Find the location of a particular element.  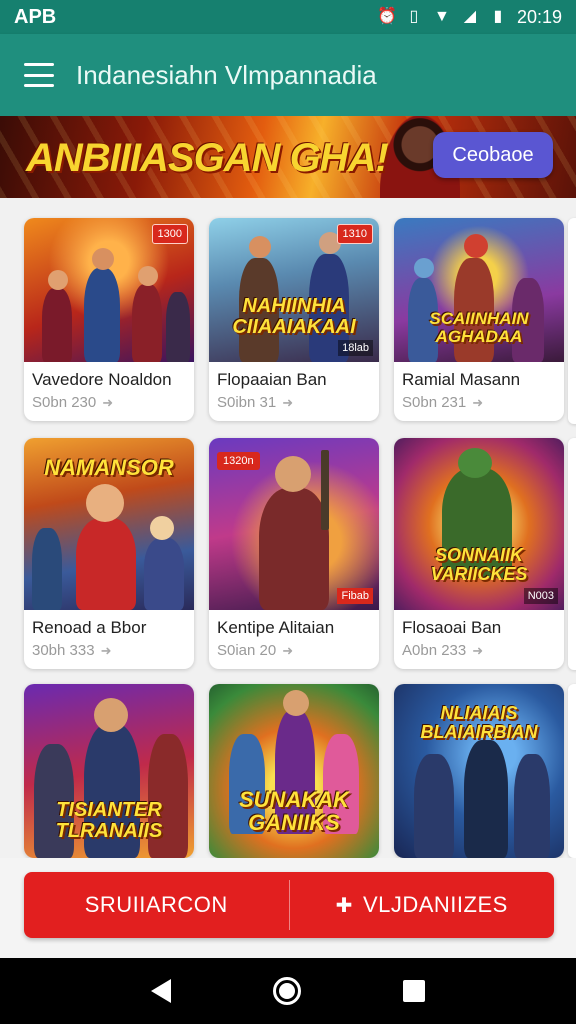

game-thumbnail: NAMANSOR is located at coordinates (109, 524).